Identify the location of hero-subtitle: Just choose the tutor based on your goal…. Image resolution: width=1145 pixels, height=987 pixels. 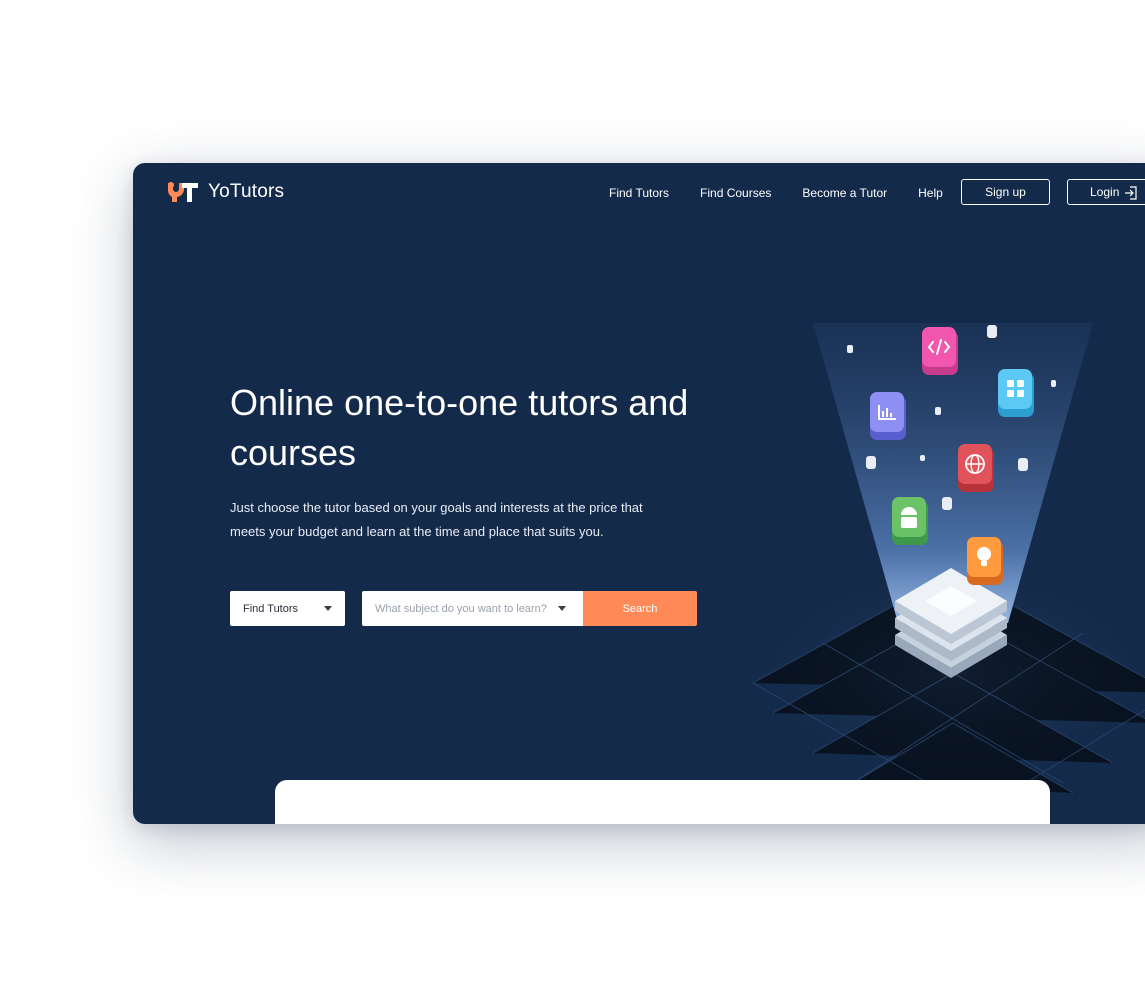
(436, 519).